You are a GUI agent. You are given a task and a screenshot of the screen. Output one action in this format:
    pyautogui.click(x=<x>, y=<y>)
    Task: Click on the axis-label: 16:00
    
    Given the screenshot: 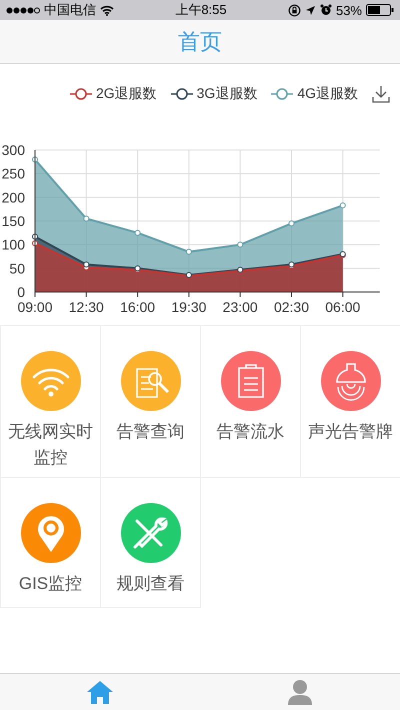 What is the action you would take?
    pyautogui.click(x=138, y=307)
    